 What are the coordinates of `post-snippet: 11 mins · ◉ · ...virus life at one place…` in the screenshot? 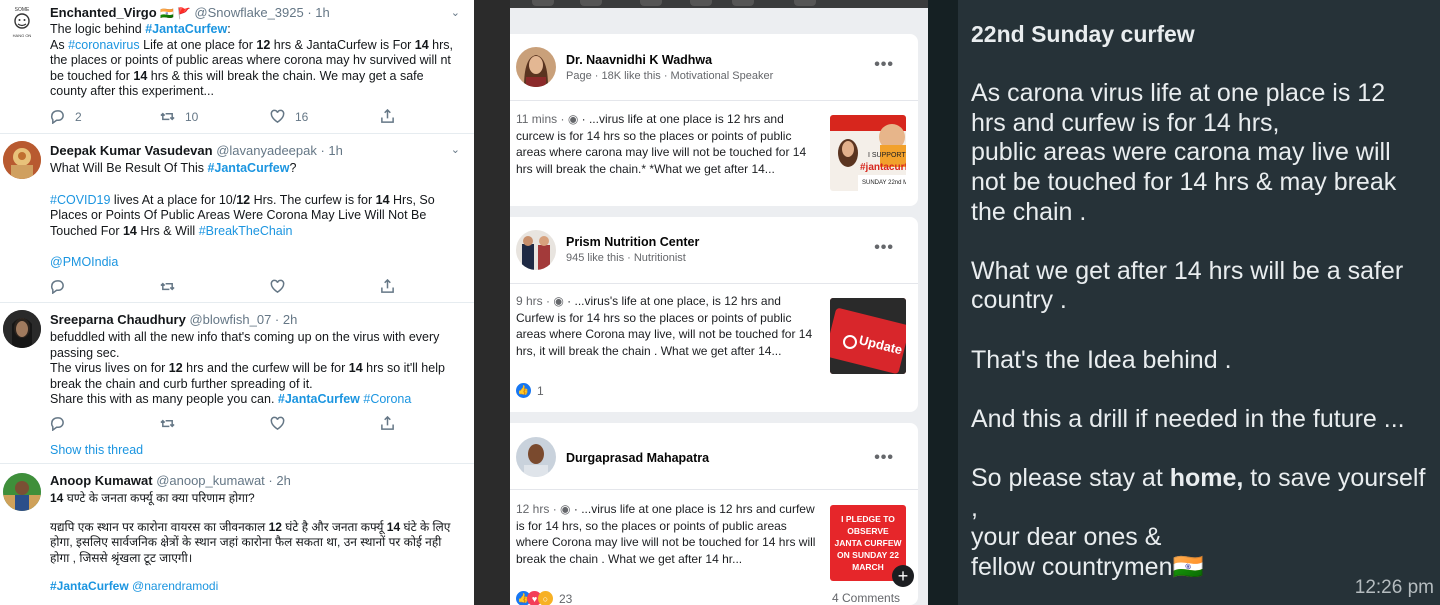 It's located at (667, 144).